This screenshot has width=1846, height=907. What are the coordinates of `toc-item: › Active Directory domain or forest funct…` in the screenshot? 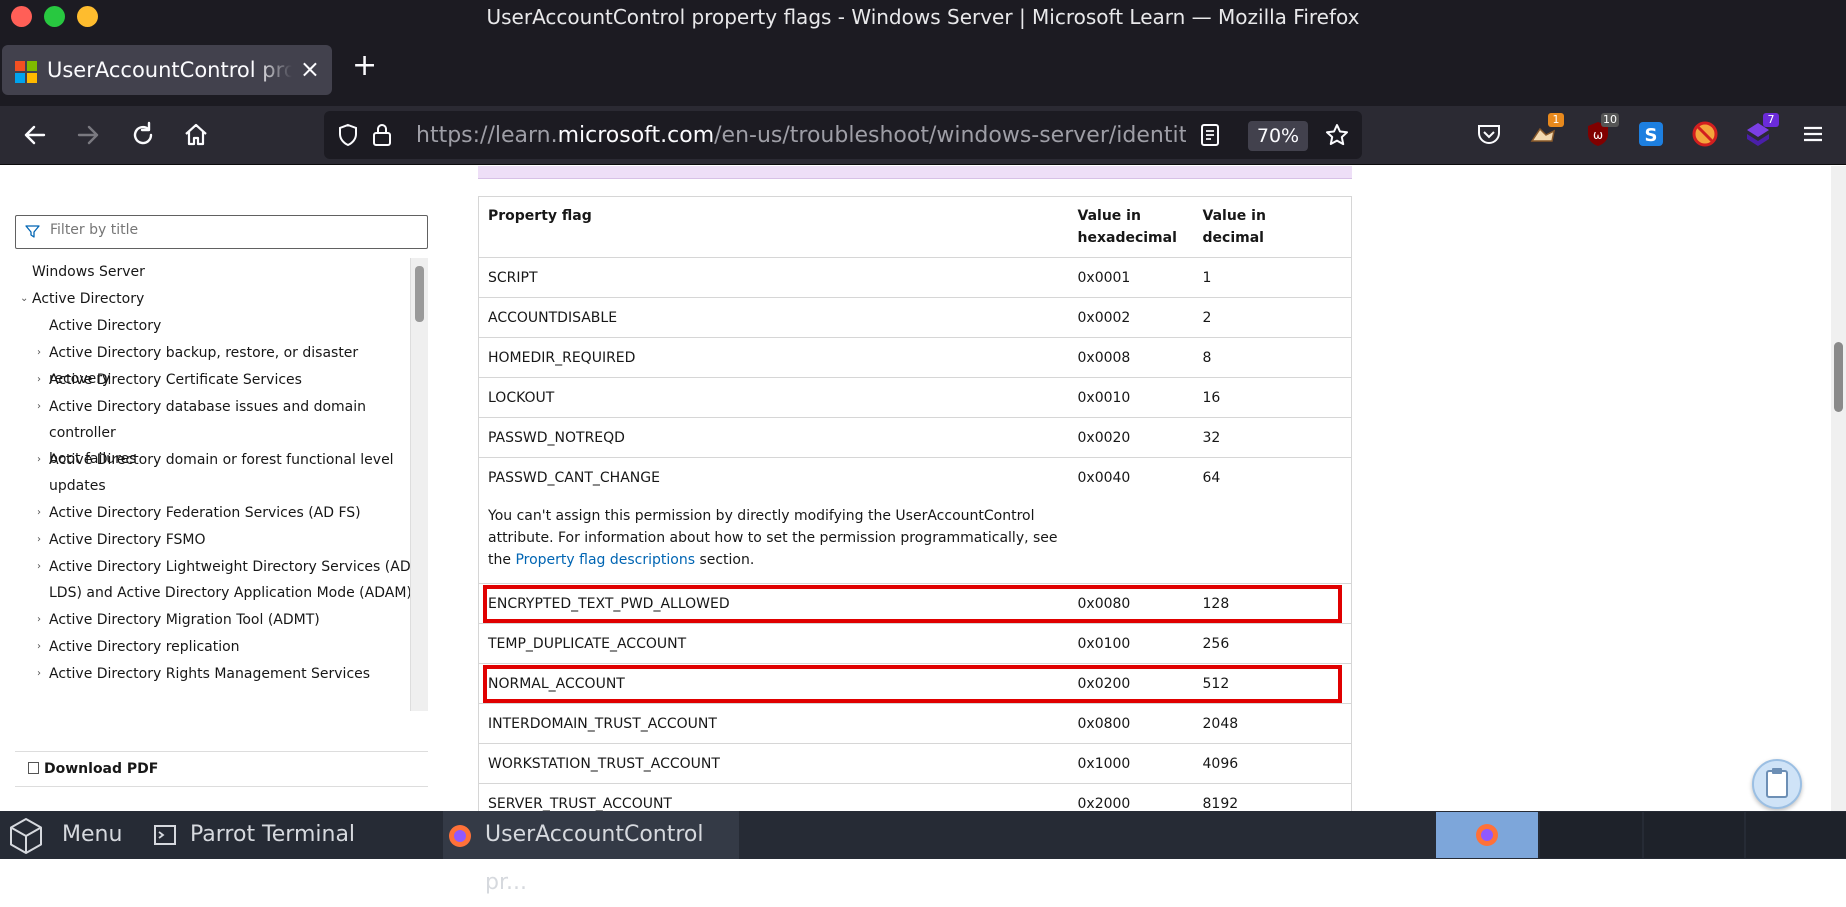 It's located at (228, 473).